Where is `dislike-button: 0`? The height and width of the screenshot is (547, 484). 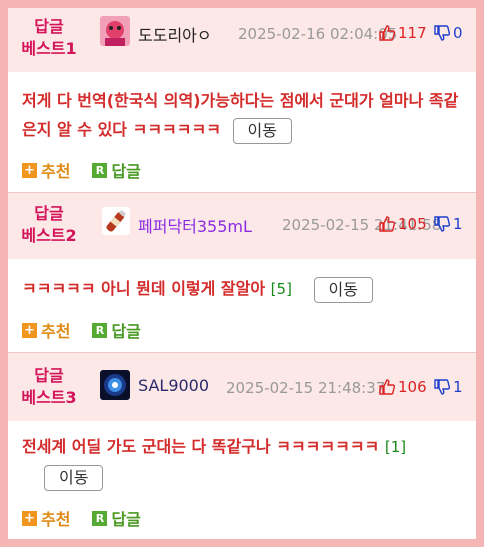
dislike-button: 0 is located at coordinates (448, 33).